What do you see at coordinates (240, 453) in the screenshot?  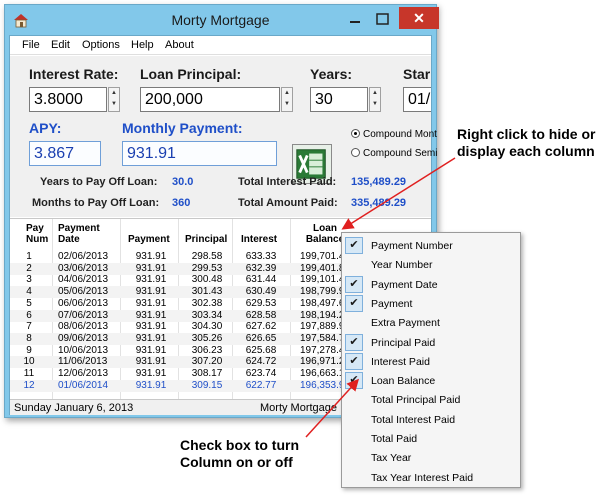 I see `check-box-annotation: Check box to turn Column on or off` at bounding box center [240, 453].